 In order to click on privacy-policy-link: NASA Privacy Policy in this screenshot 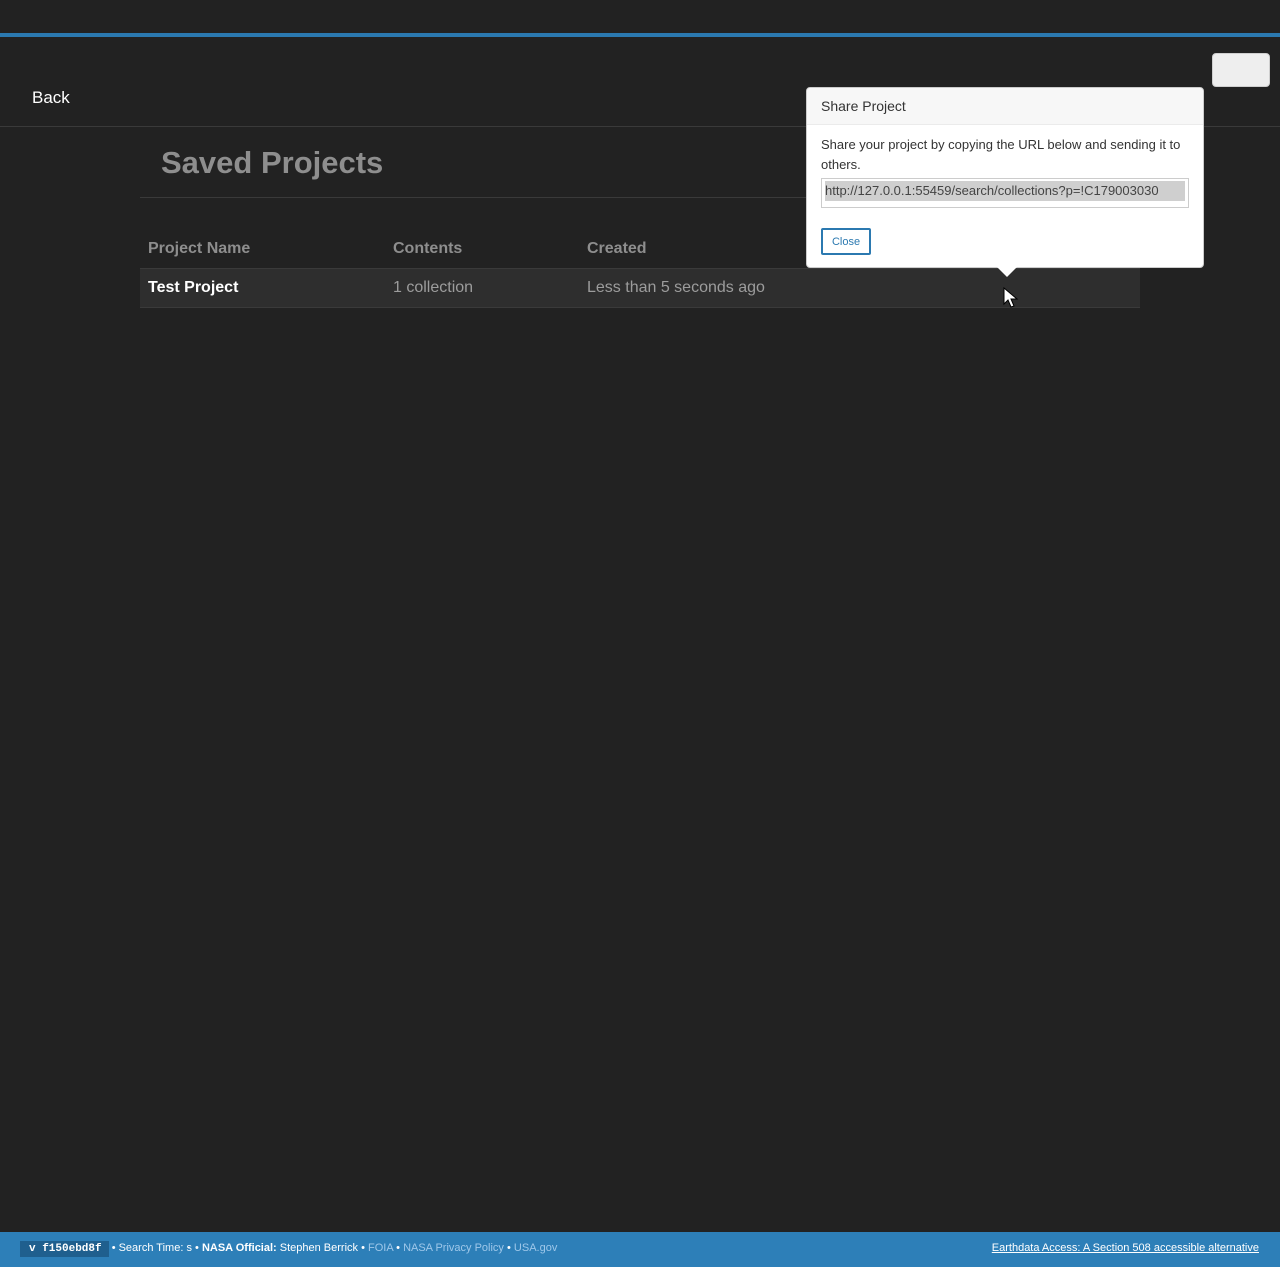, I will do `click(453, 1248)`.